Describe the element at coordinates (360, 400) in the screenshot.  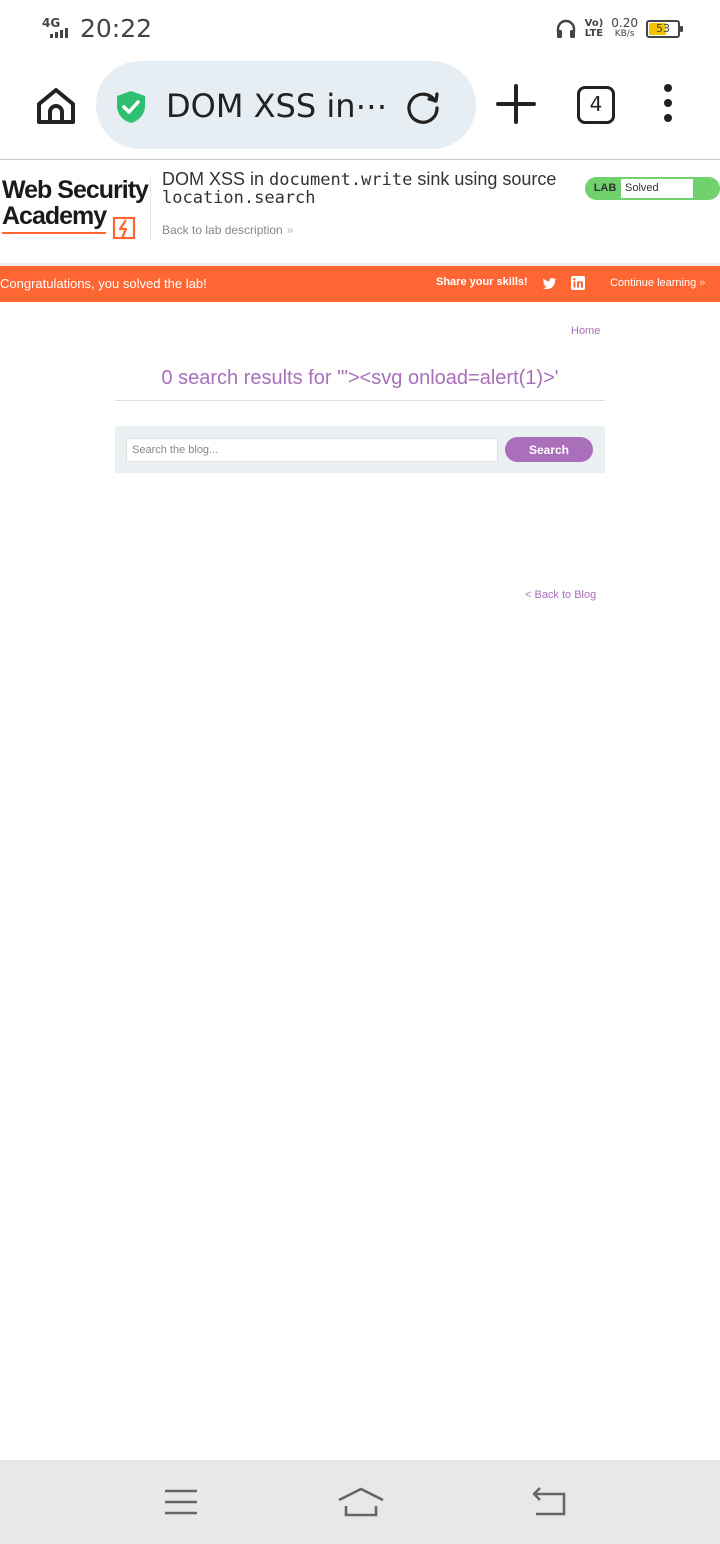
I see `results-divider` at that location.